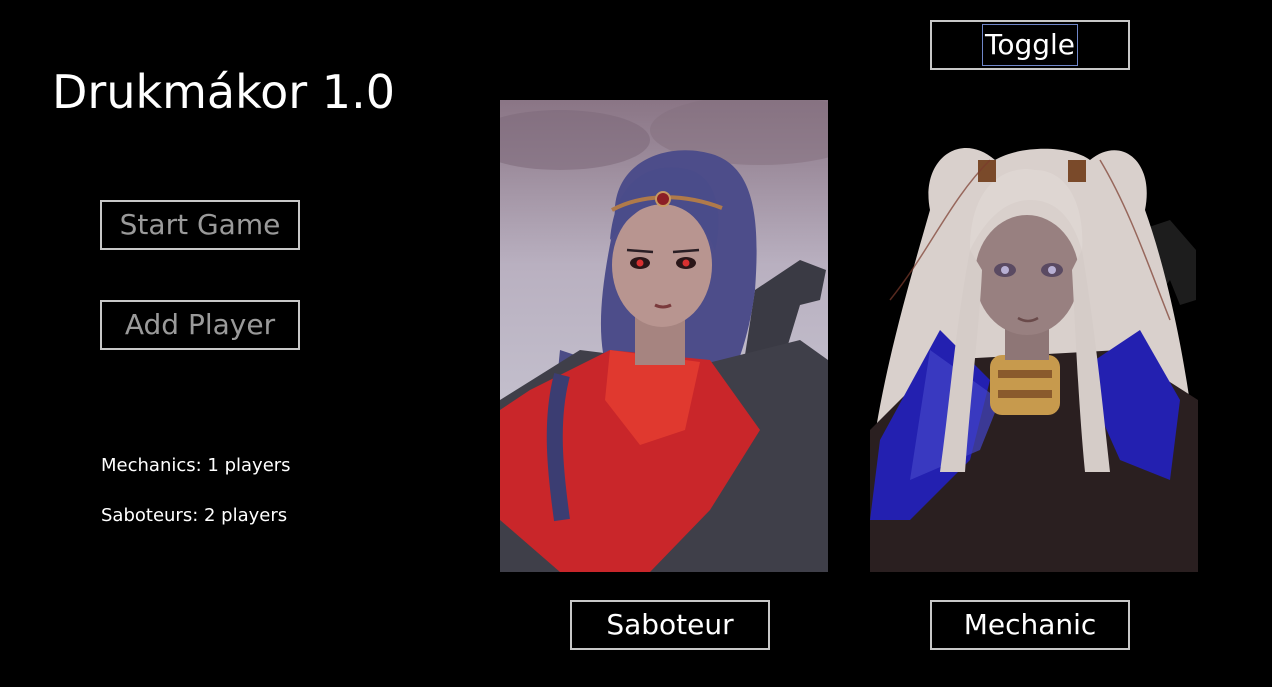  Describe the element at coordinates (194, 515) in the screenshot. I see `saboteurs-count: Saboteurs: 2 players` at that location.